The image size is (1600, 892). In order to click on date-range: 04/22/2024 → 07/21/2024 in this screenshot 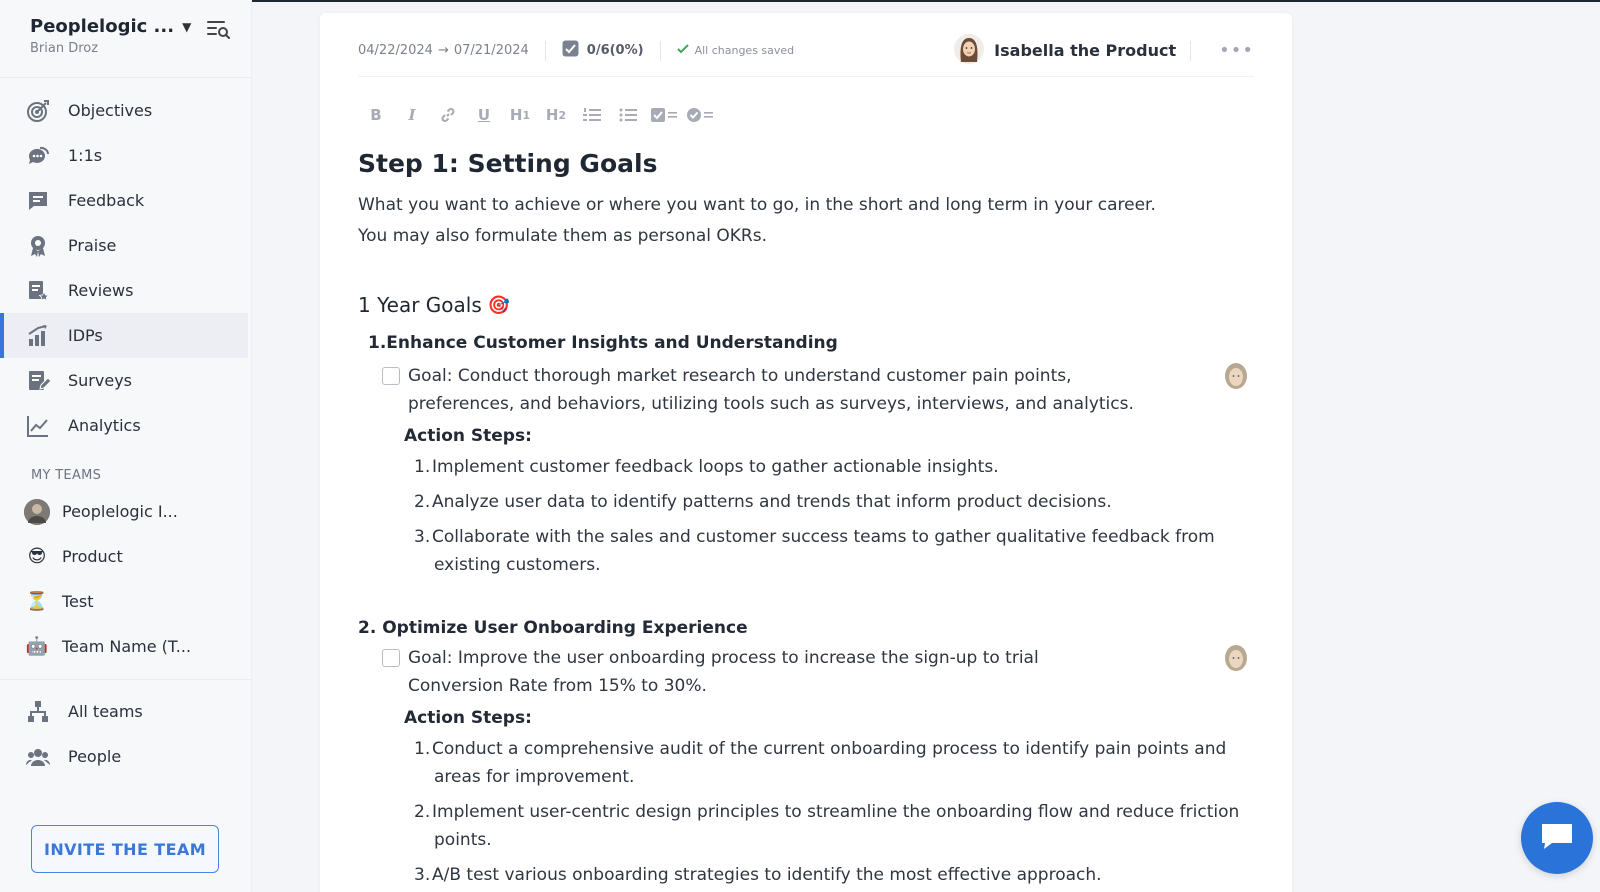, I will do `click(443, 50)`.